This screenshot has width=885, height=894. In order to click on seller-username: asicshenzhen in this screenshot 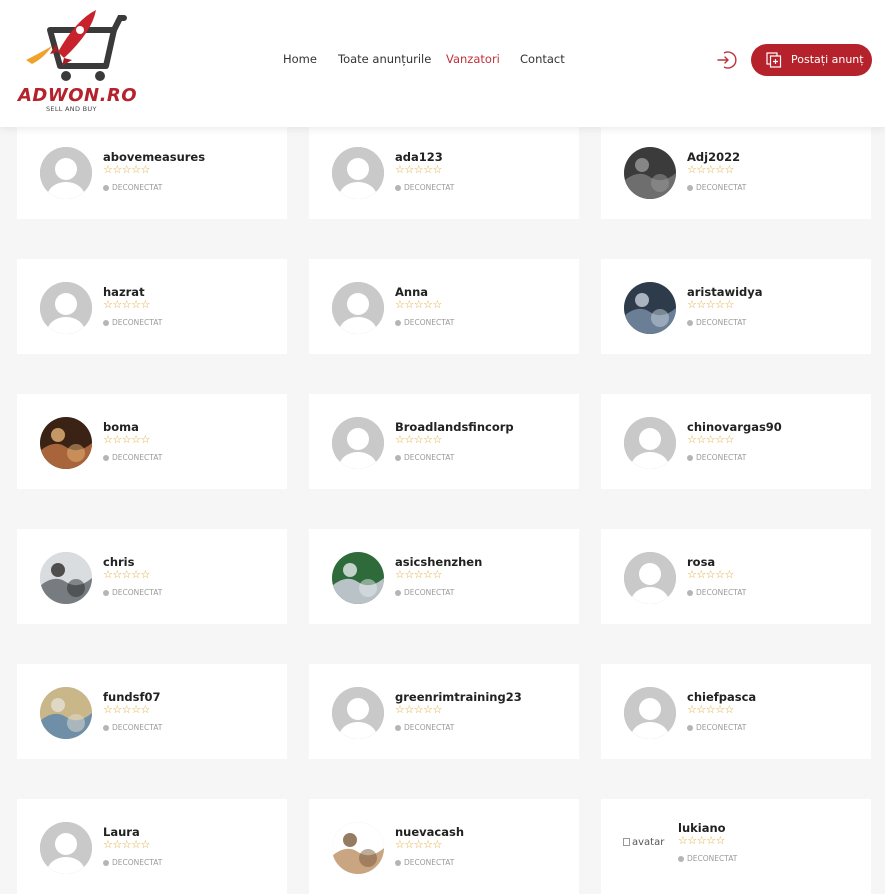, I will do `click(438, 562)`.